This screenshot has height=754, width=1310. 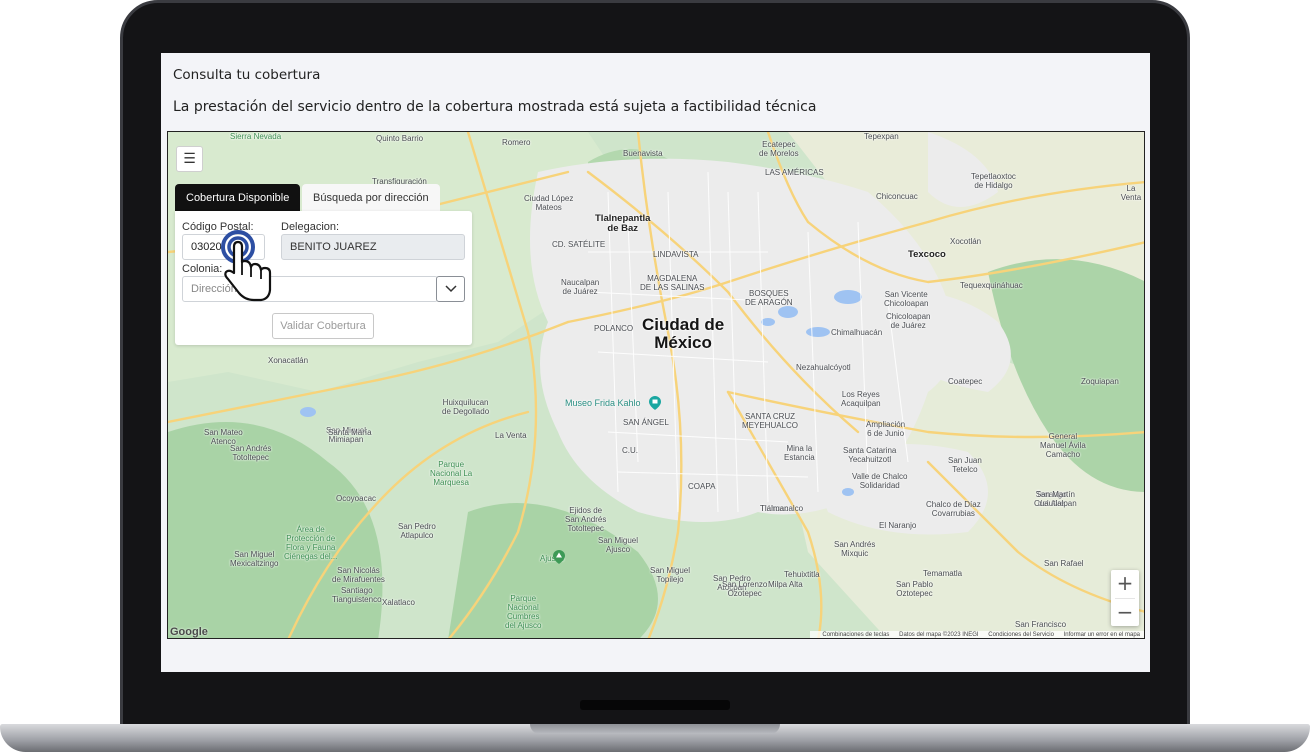 I want to click on label-san-rafael: San Rafael, so click(x=1064, y=563).